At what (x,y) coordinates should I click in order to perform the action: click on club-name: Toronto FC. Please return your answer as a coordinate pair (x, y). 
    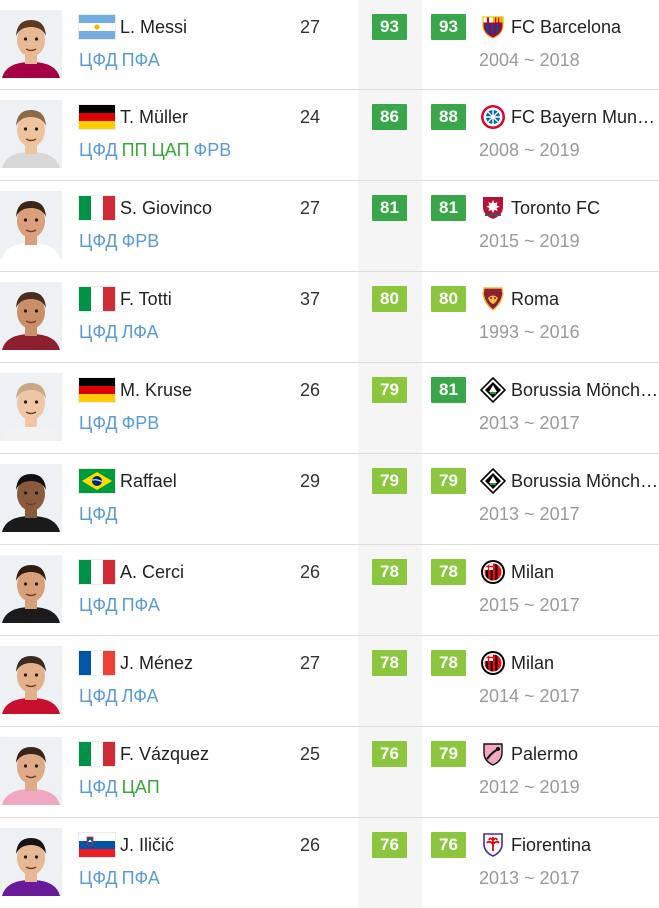
    Looking at the image, I should click on (585, 208).